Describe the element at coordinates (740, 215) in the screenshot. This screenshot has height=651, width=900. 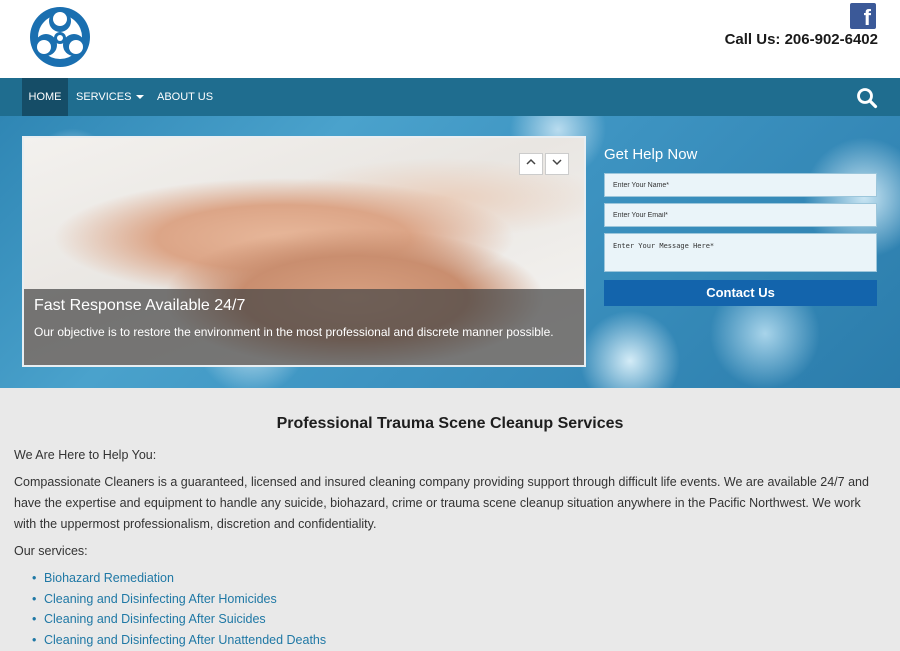
I see `email-field` at that location.